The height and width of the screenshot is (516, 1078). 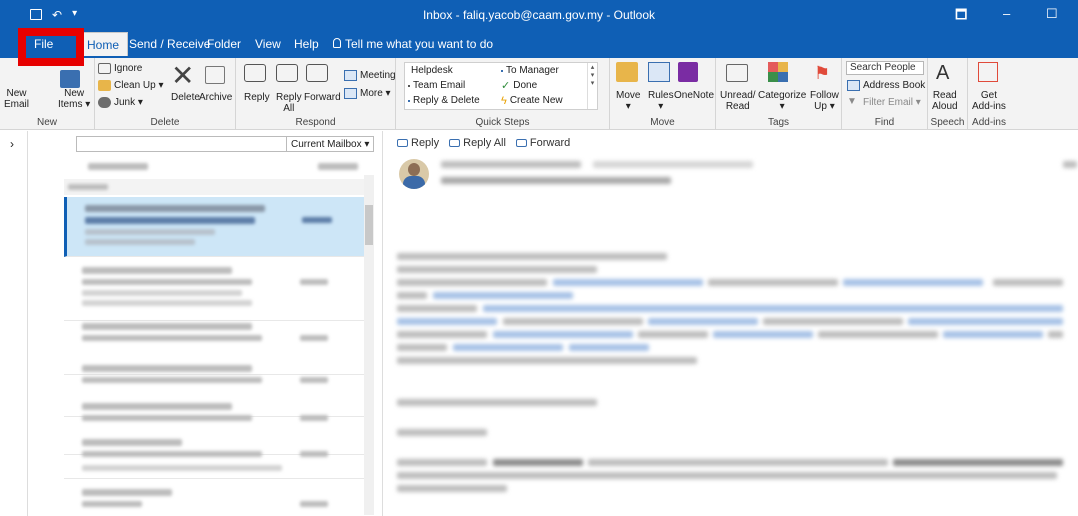 I want to click on maximize-icon: ☐, so click(x=1052, y=14).